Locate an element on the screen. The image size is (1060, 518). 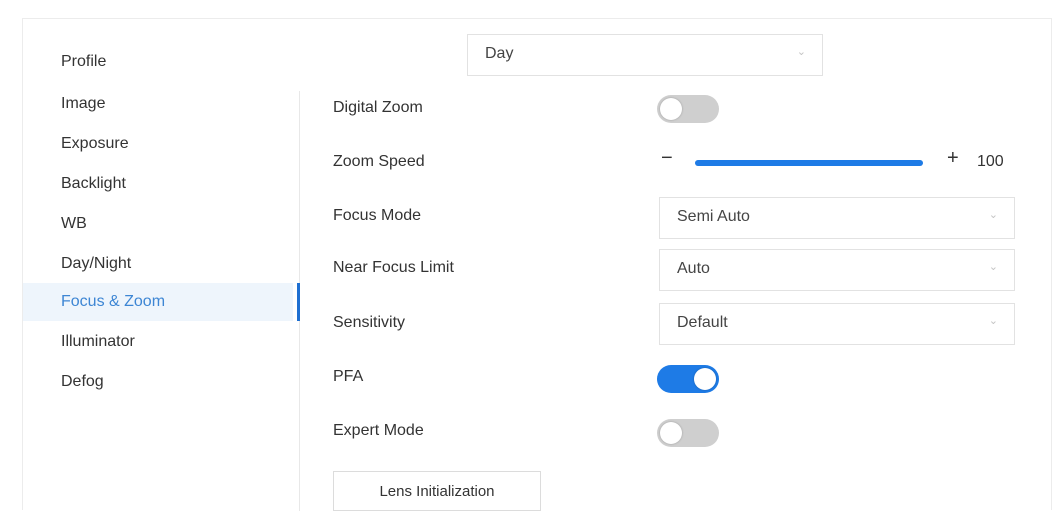
digital-zoom-label: Digital Zoom is located at coordinates (378, 107).